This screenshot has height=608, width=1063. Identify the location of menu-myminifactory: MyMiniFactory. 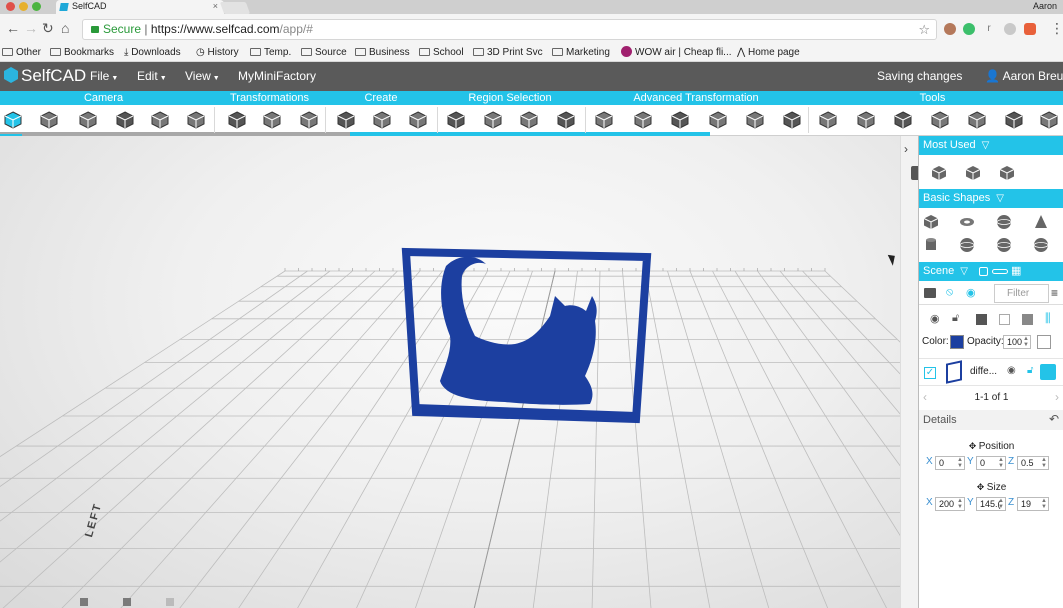
(277, 76).